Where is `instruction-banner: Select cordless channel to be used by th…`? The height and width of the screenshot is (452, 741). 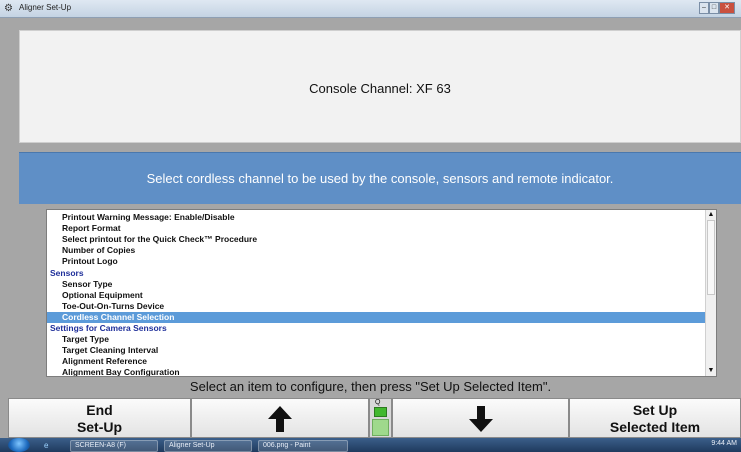
instruction-banner: Select cordless channel to be used by th… is located at coordinates (380, 178).